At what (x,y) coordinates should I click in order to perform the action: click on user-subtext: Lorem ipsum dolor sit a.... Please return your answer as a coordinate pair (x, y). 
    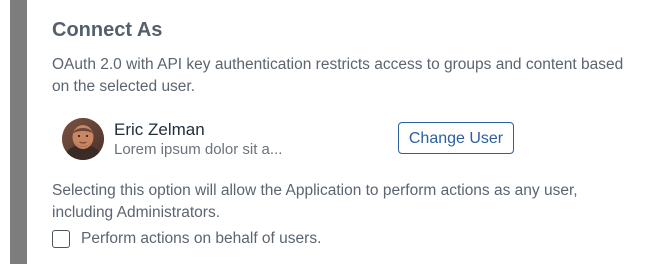
    Looking at the image, I should click on (198, 149).